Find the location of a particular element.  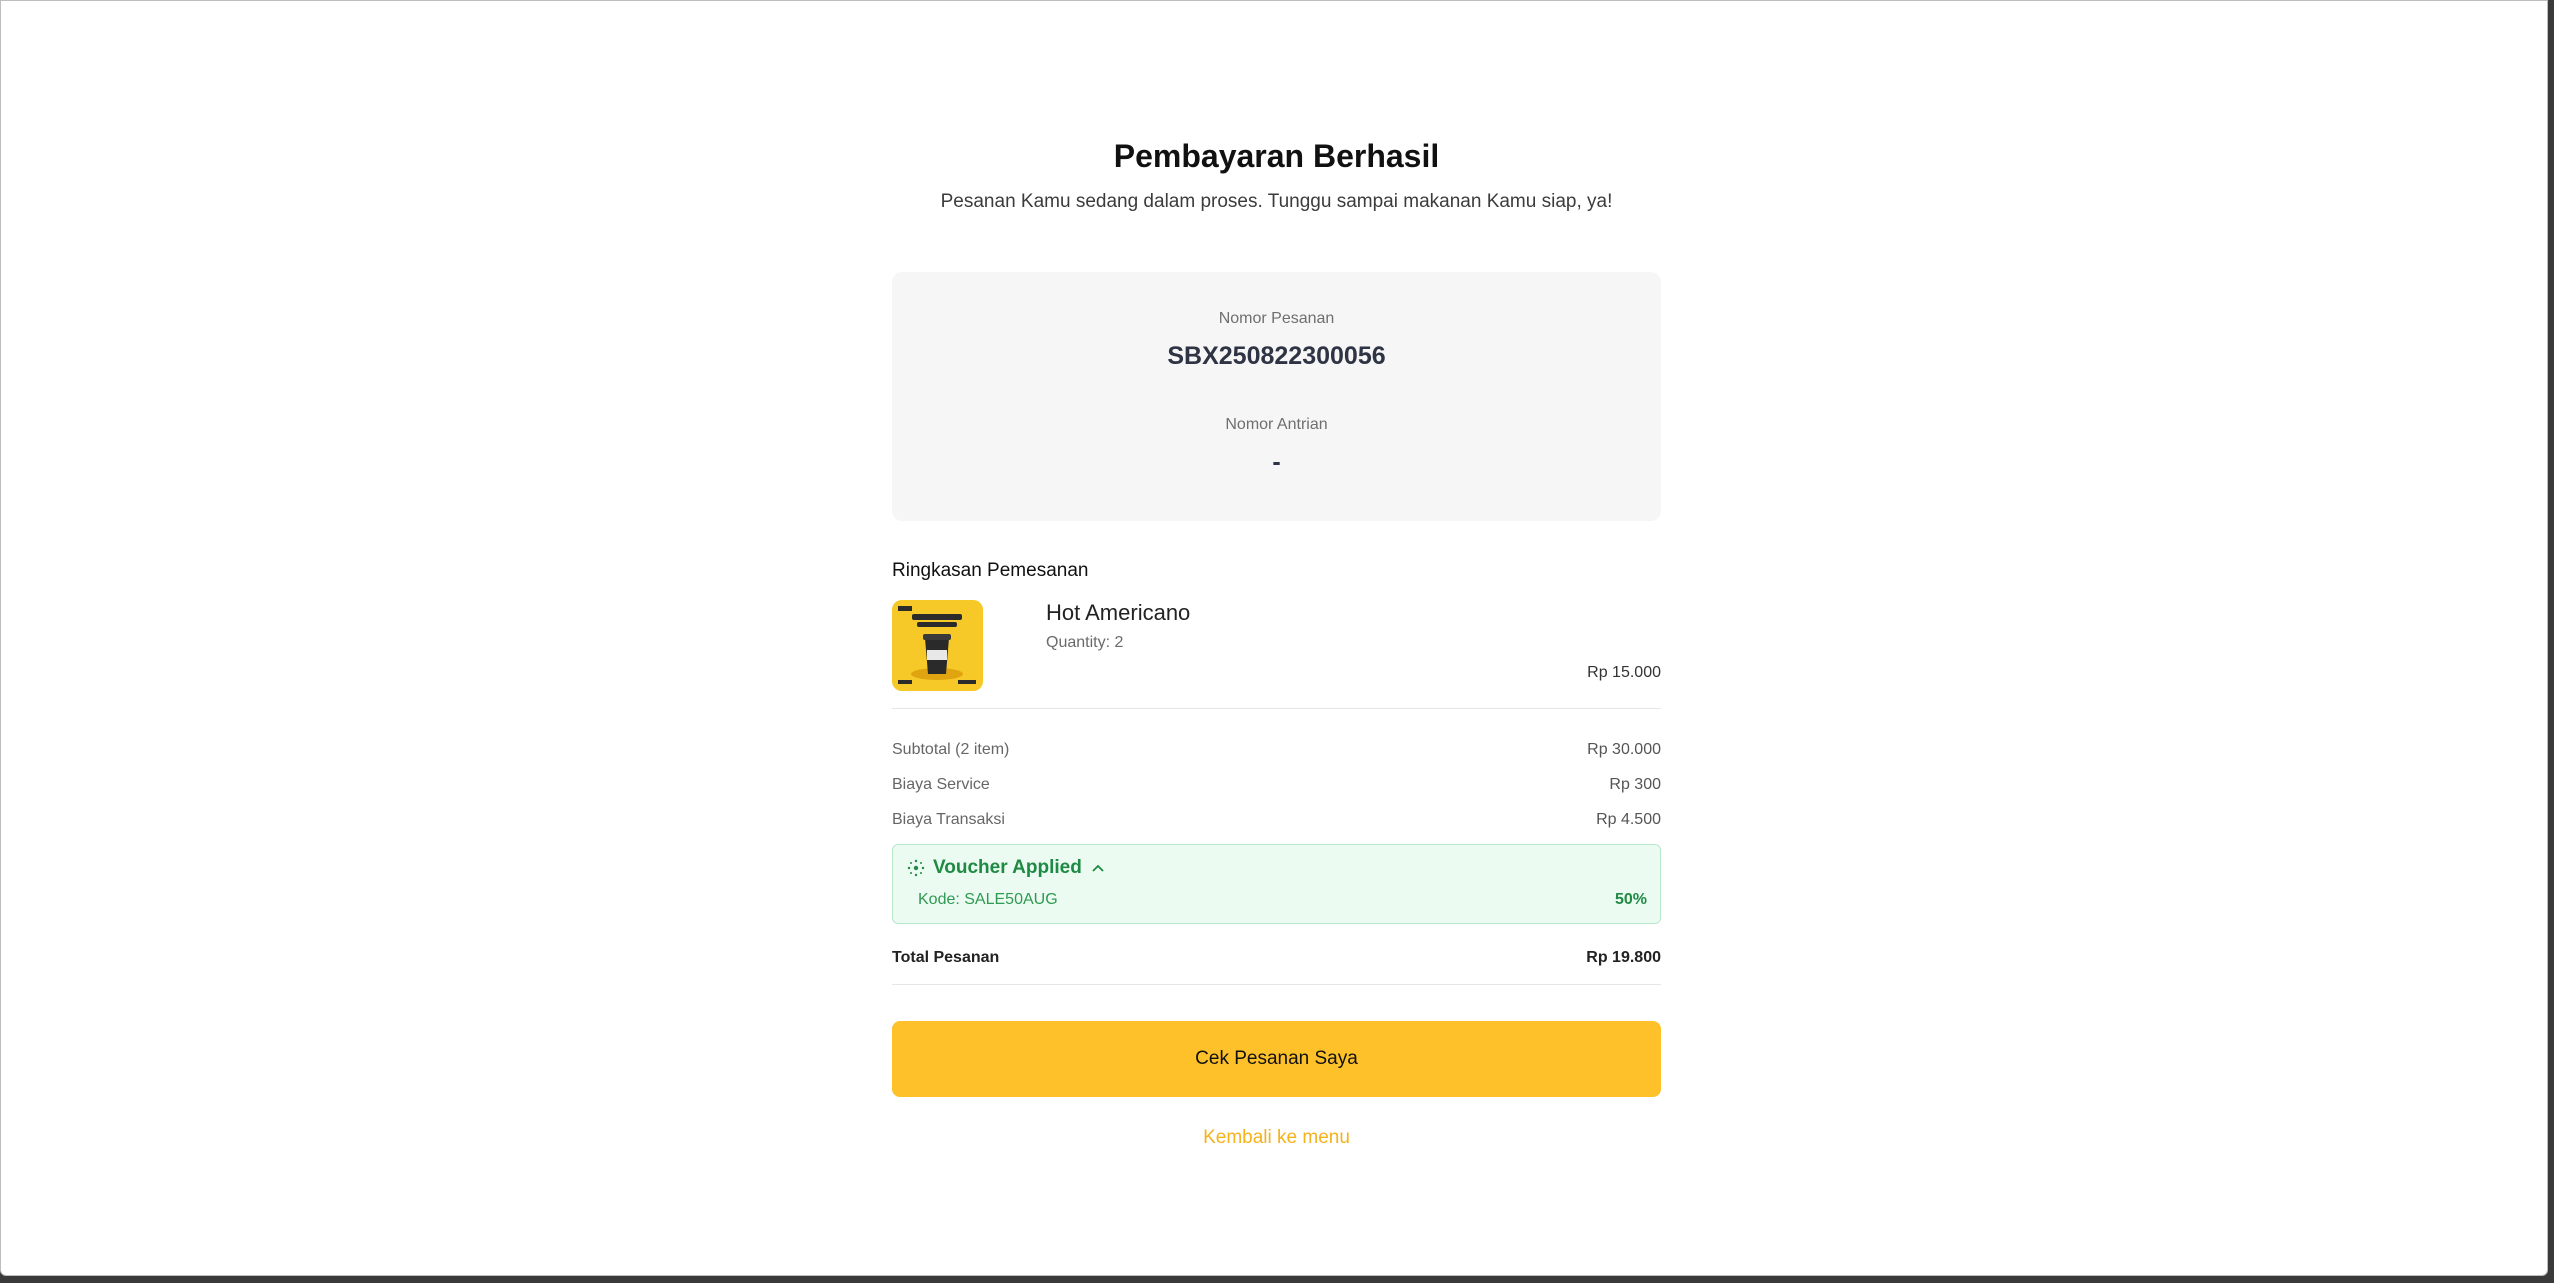

order-number-value: SBX250822300056 is located at coordinates (1276, 356).